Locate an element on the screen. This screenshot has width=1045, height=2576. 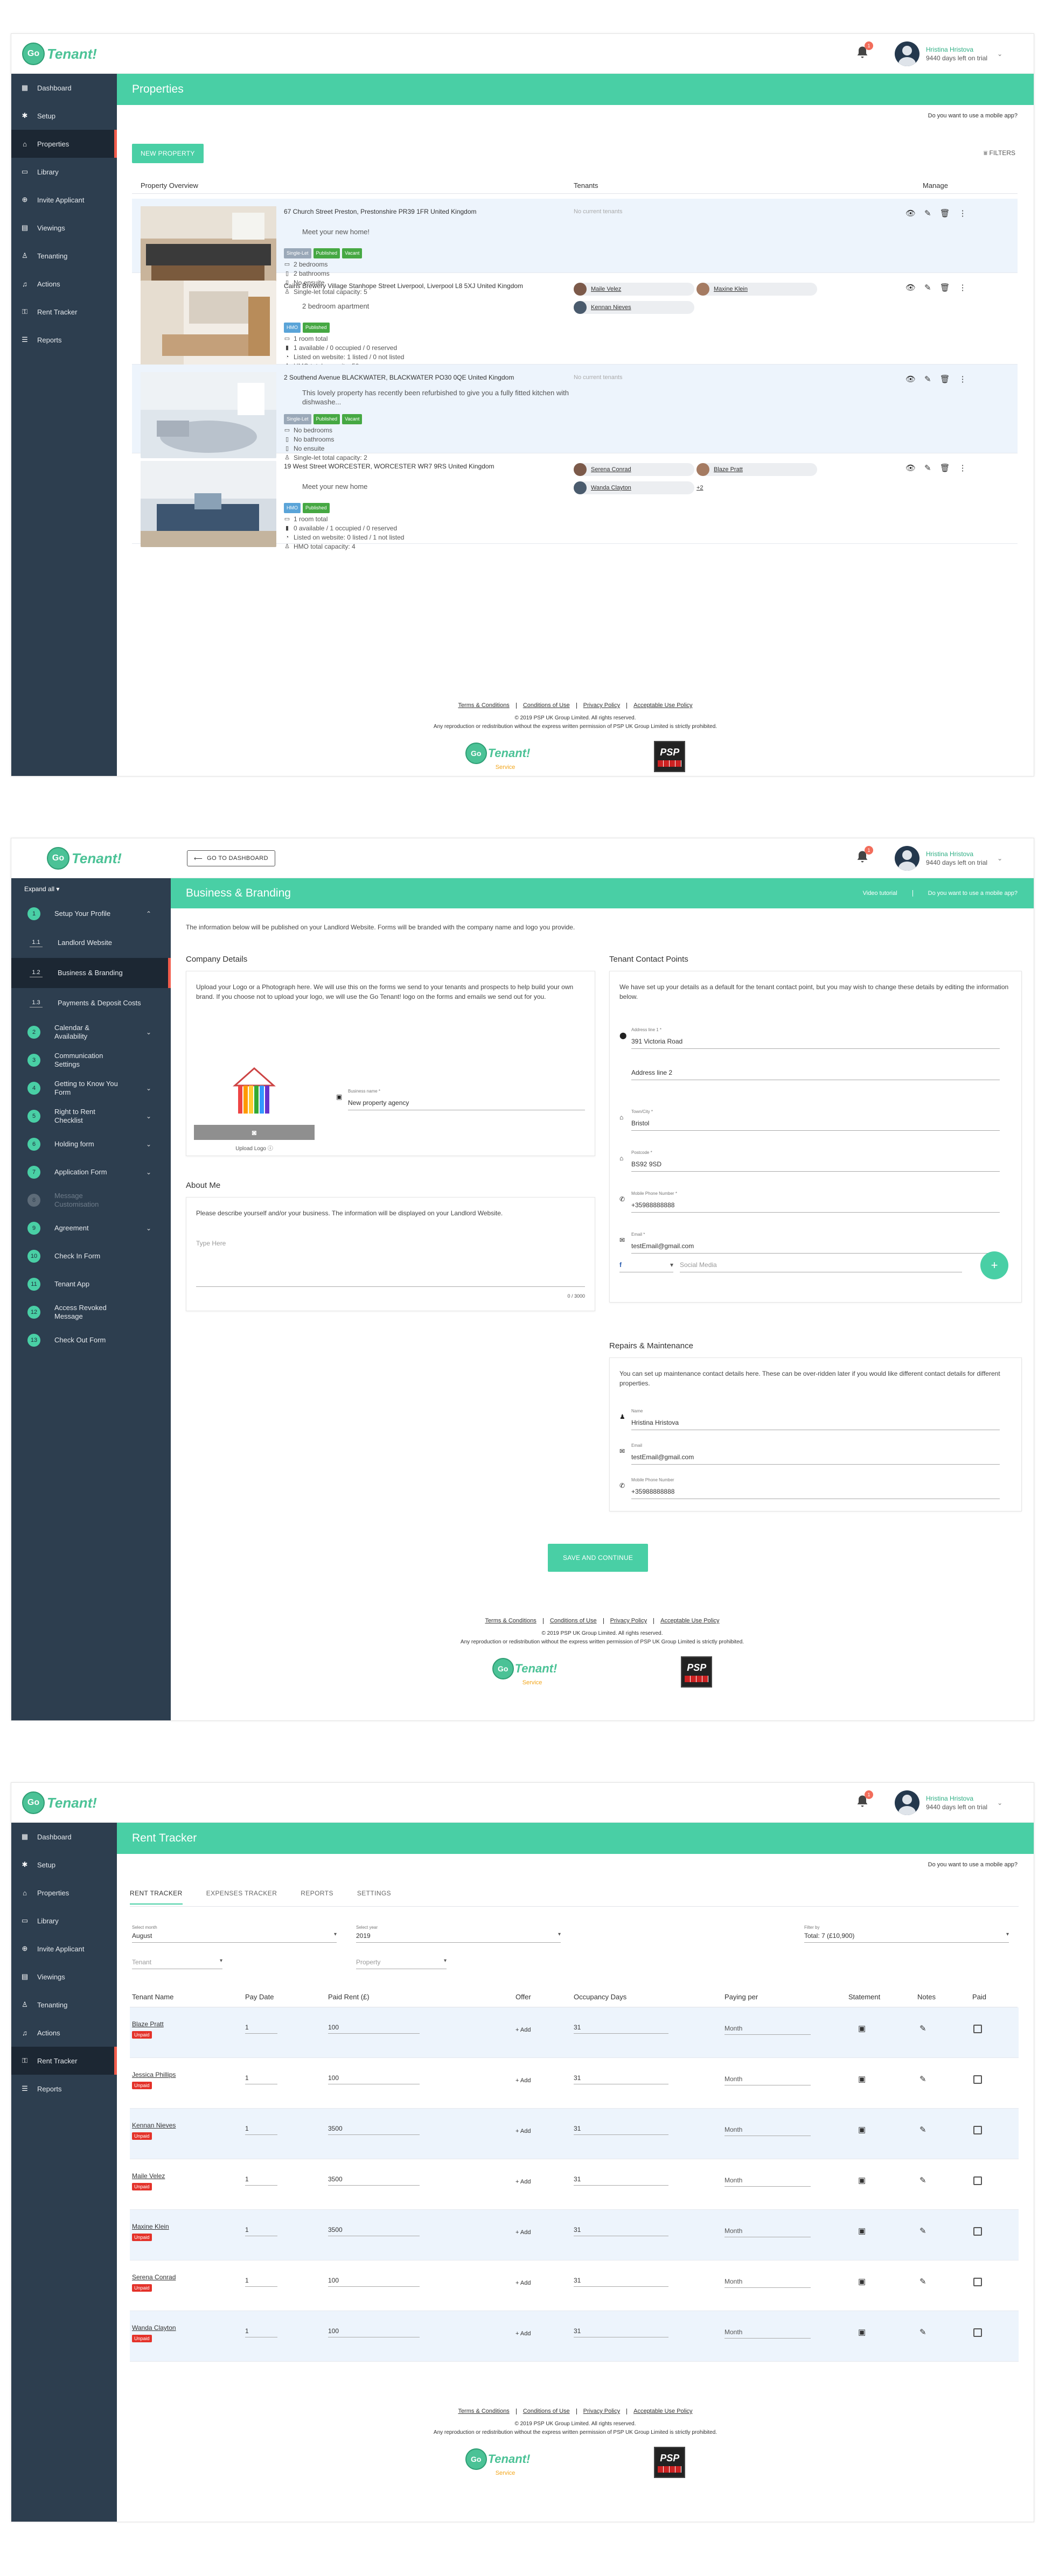
setup-step: 10 Check In Form is located at coordinates (91, 1256).